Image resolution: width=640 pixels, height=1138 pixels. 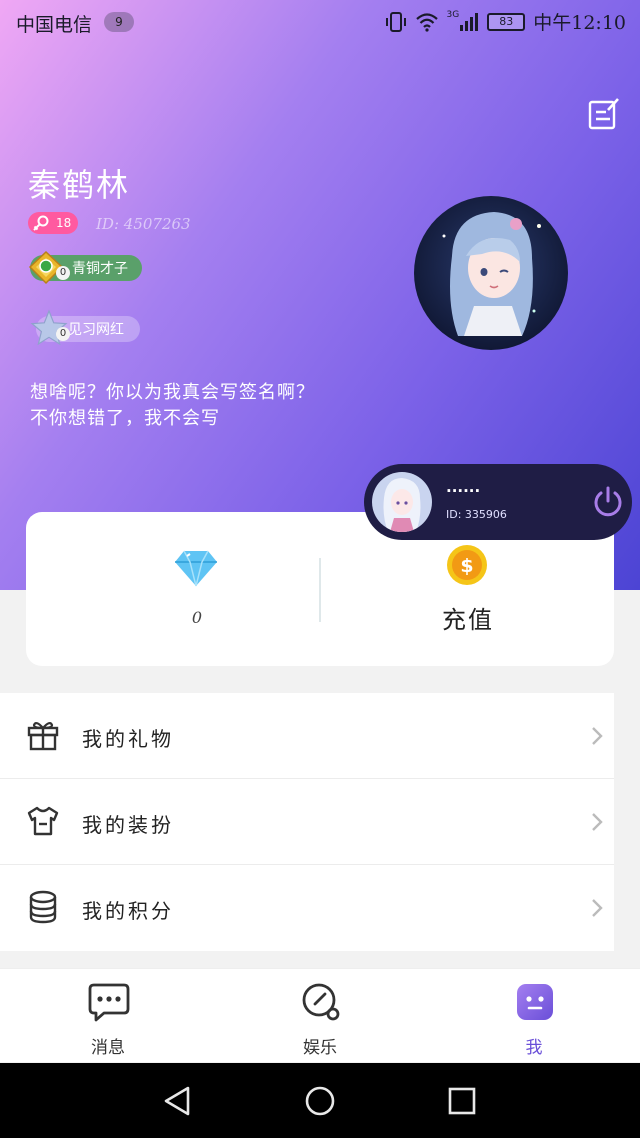 What do you see at coordinates (128, 739) in the screenshot?
I see `menu-label: 我的礼物` at bounding box center [128, 739].